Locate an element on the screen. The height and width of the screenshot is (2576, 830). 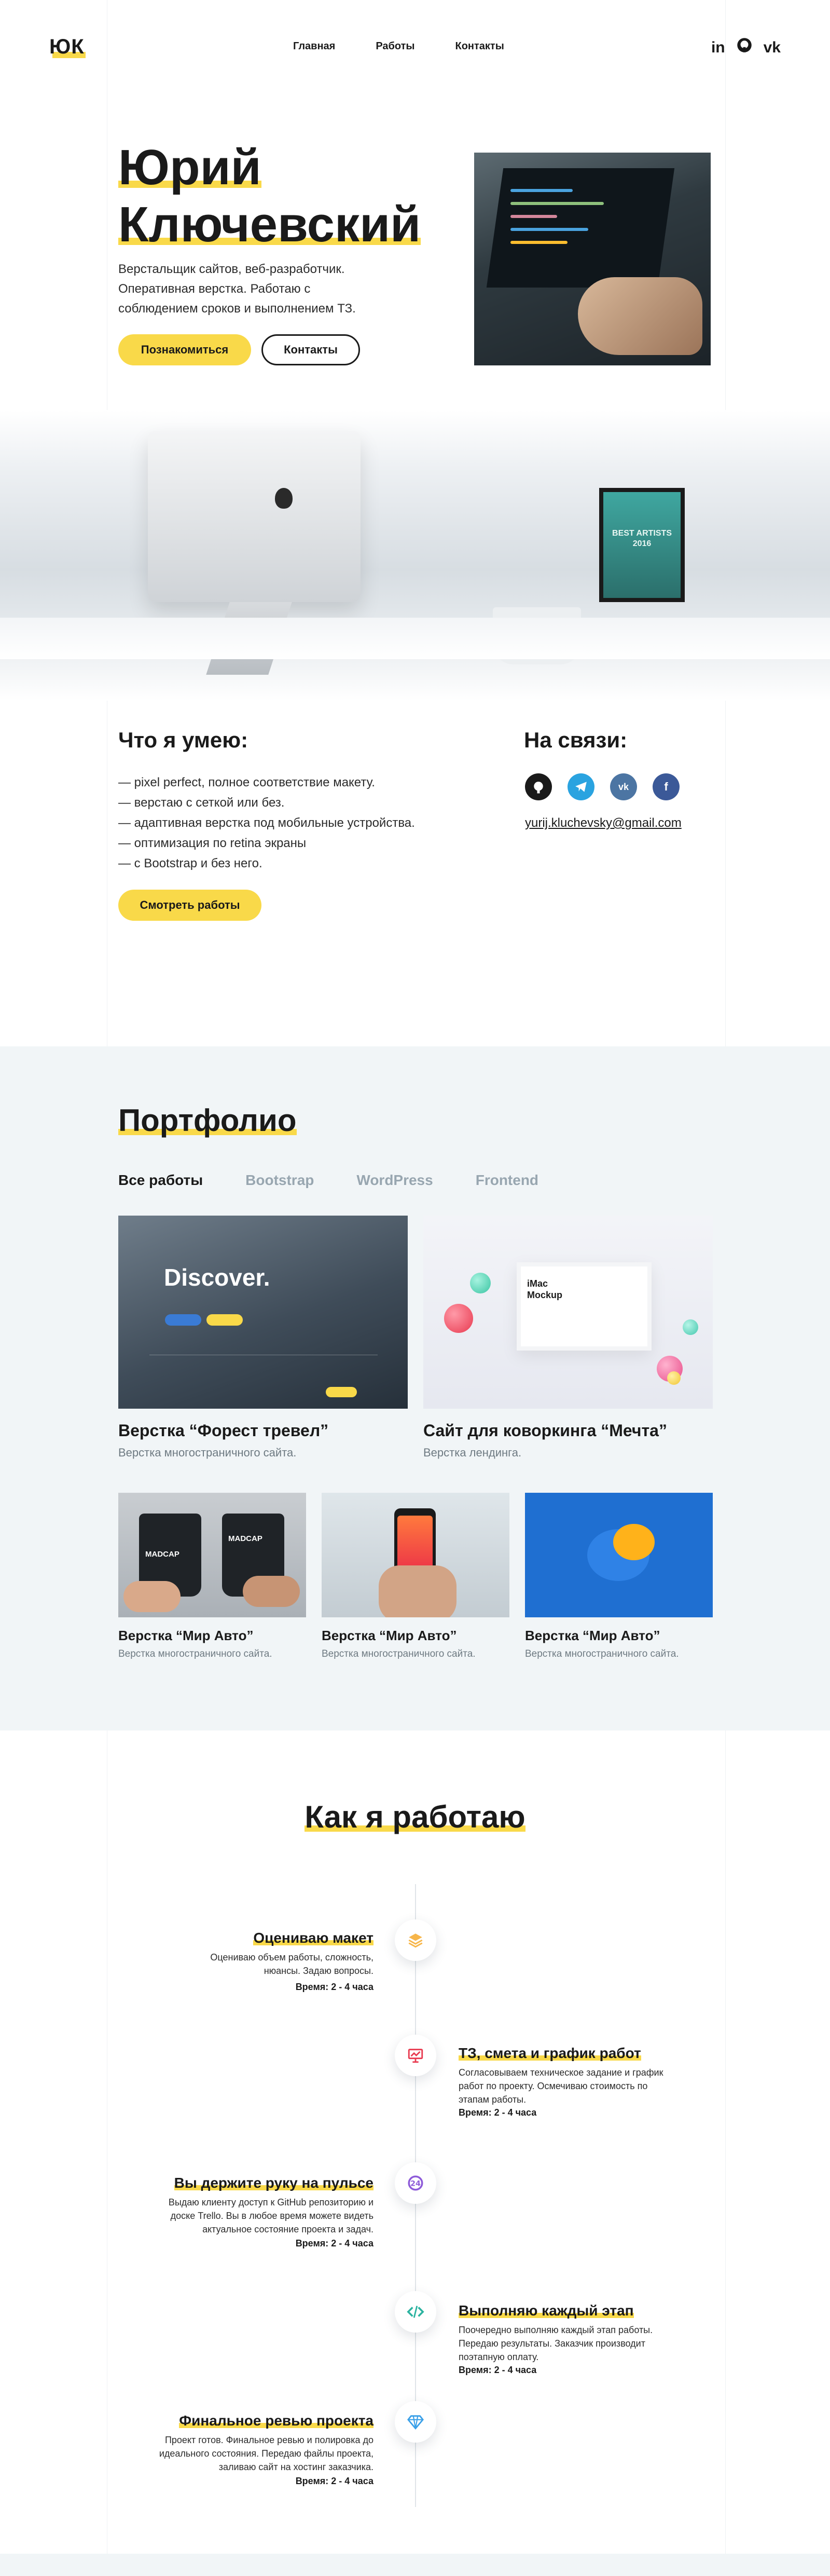
view-works-button: Смотреть работы is located at coordinates (190, 905).